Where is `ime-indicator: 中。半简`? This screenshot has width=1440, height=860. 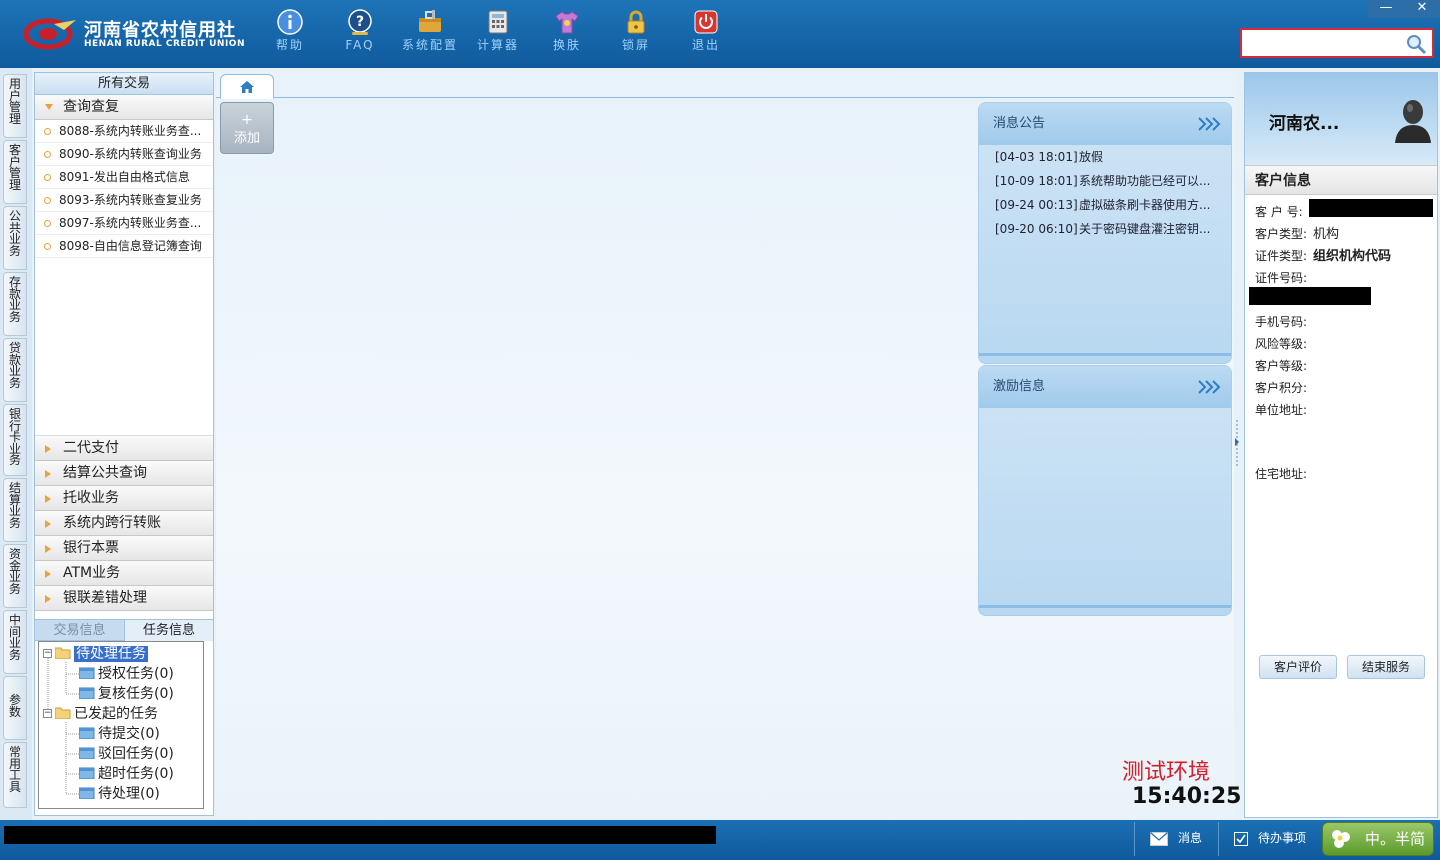 ime-indicator: 中。半简 is located at coordinates (1378, 839).